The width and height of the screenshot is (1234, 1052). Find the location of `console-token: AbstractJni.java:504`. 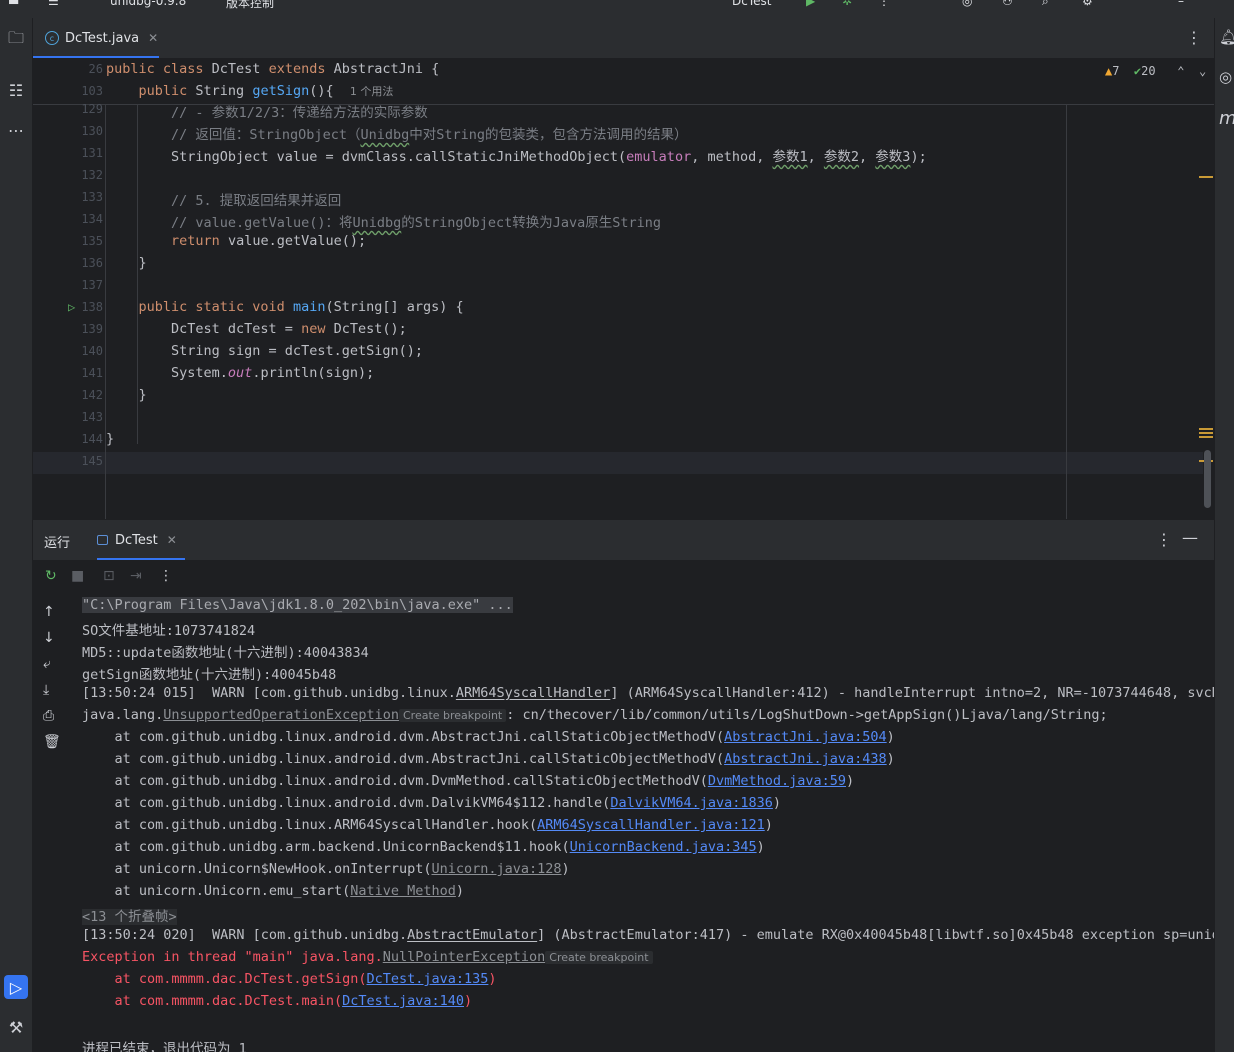

console-token: AbstractJni.java:504 is located at coordinates (805, 737).